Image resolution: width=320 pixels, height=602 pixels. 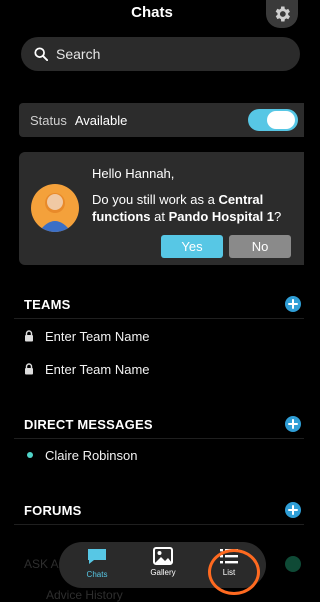 I want to click on status-bar: Status Available, so click(x=161, y=120).